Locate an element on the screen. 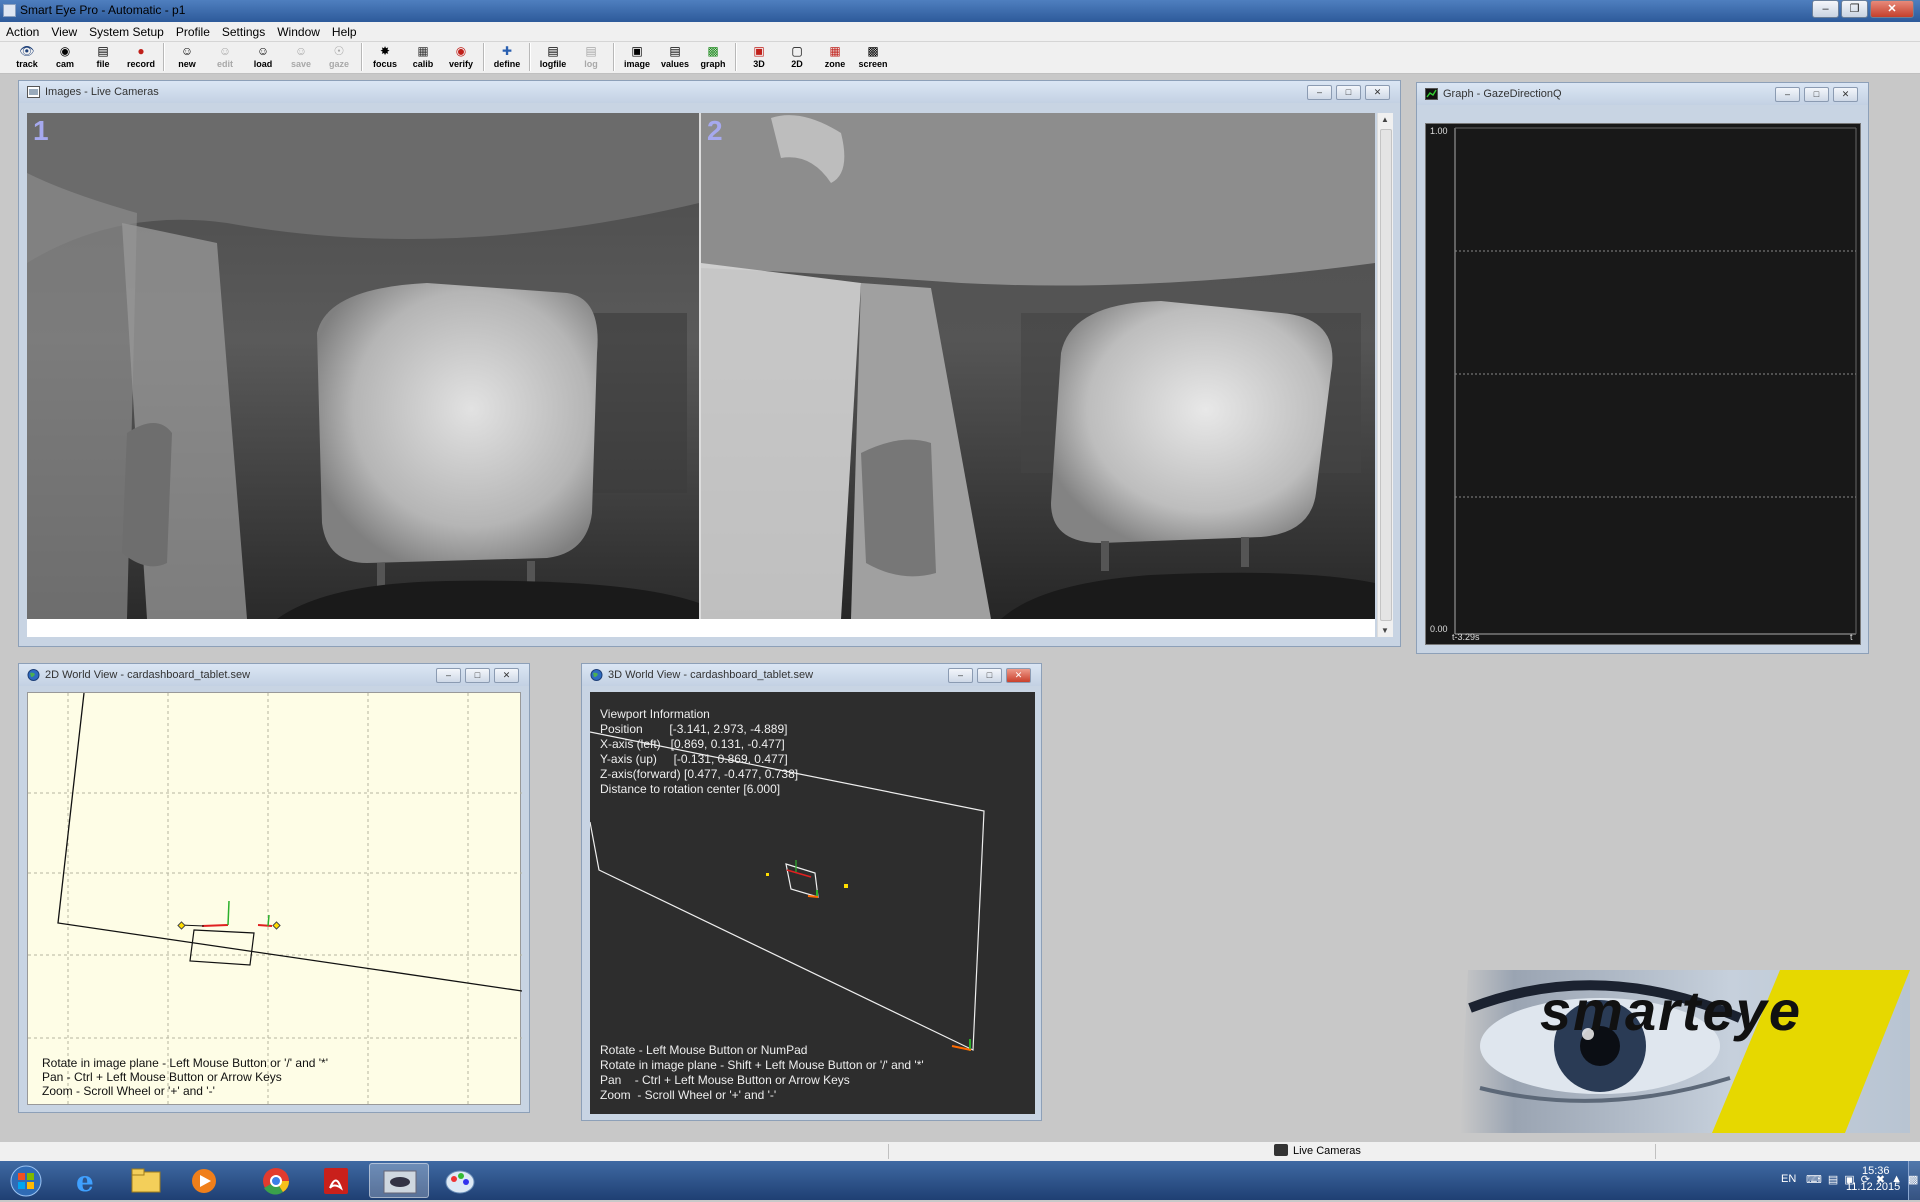  toolbar-load-button: ☺ load is located at coordinates (263, 57).